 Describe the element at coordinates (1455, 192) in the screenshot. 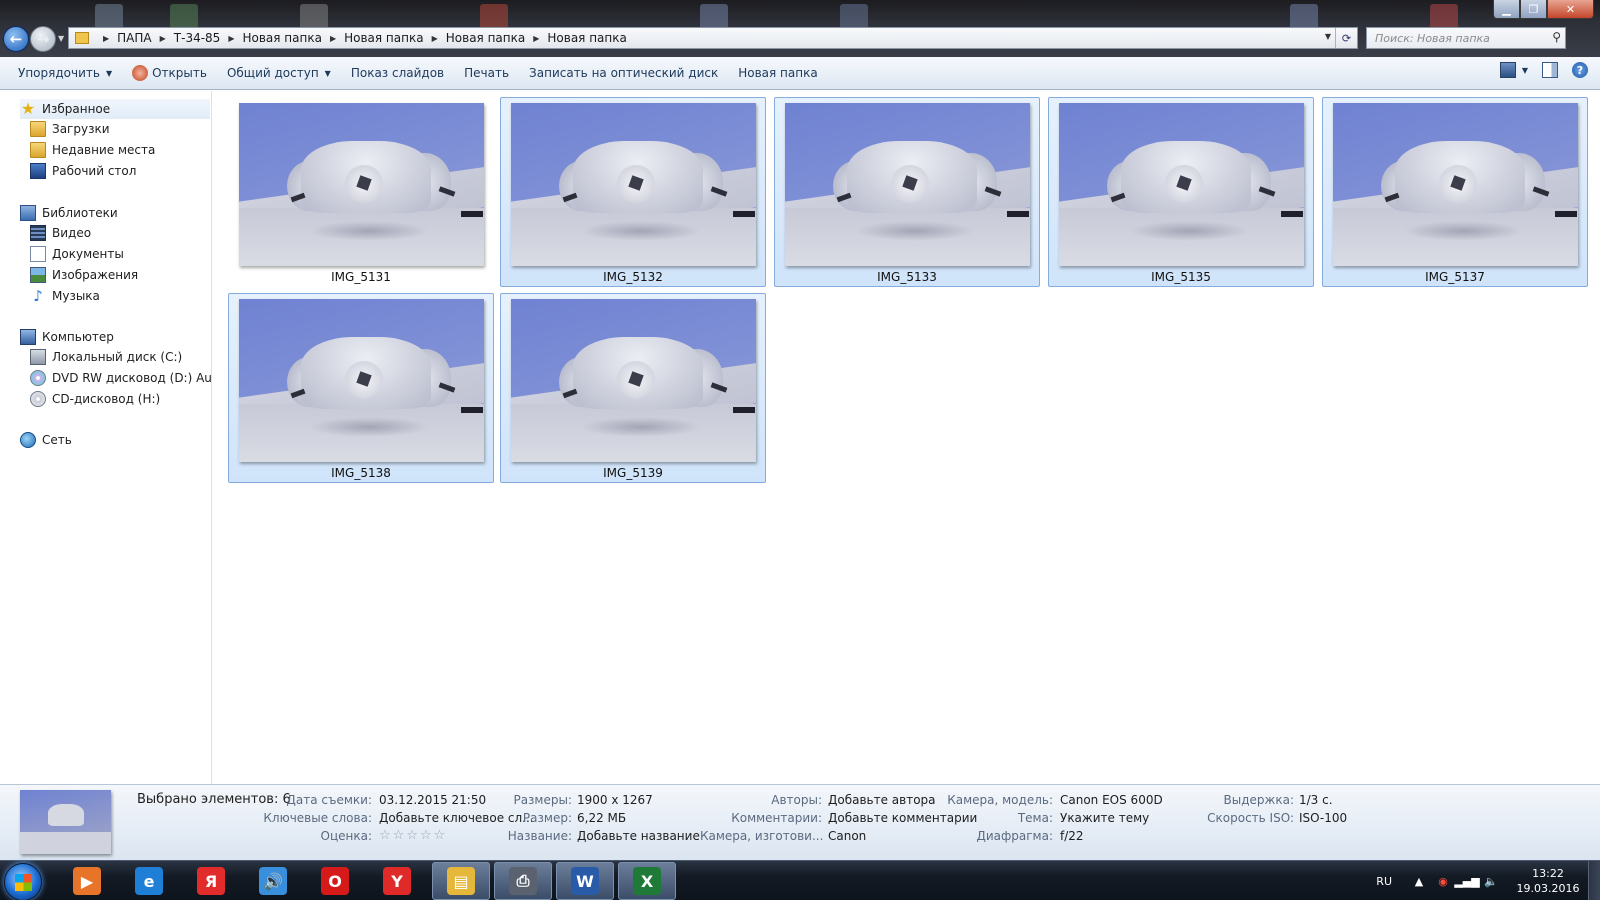

I see `file-item: IMG_5137` at that location.